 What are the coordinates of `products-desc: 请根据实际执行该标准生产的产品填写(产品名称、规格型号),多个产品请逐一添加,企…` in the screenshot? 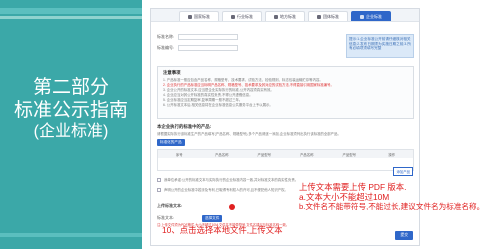 It's located at (249, 134).